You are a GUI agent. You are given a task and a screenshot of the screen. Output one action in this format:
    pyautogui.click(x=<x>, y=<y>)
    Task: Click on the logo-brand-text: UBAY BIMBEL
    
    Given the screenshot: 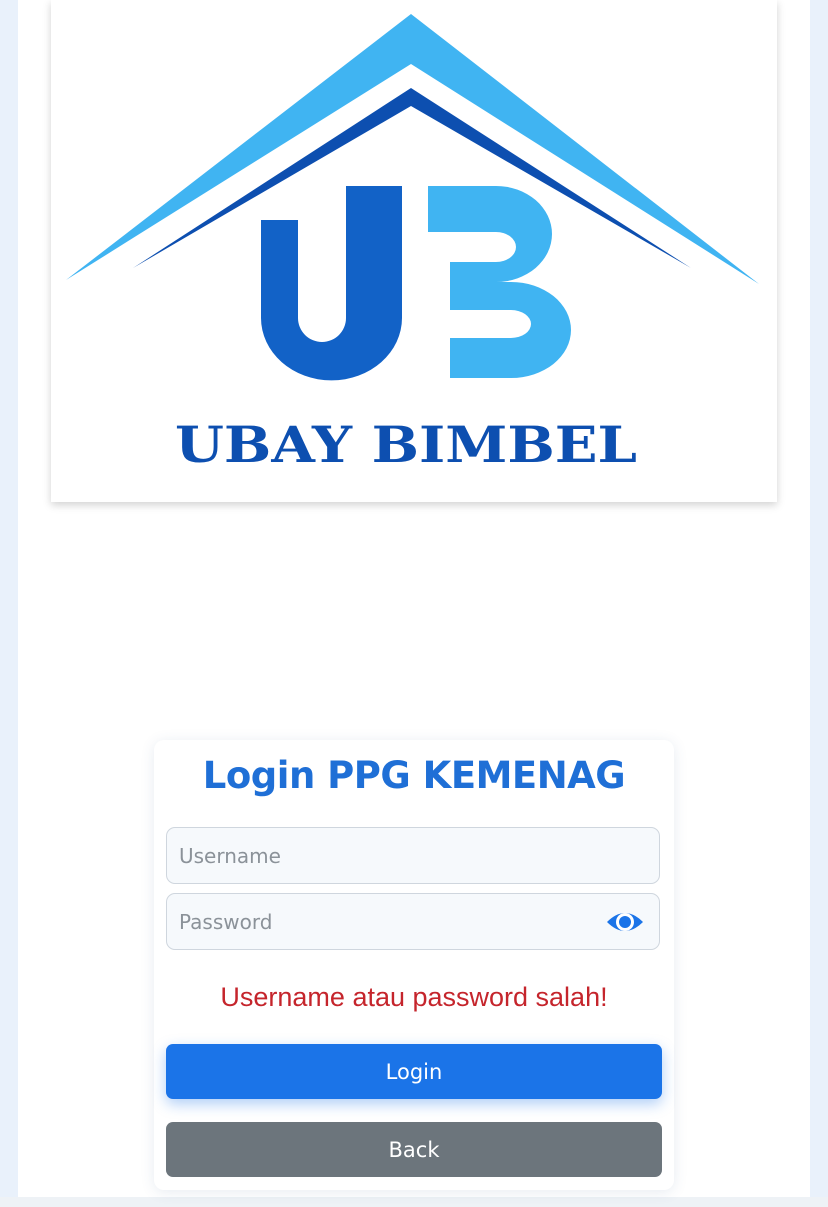 What is the action you would take?
    pyautogui.click(x=406, y=444)
    